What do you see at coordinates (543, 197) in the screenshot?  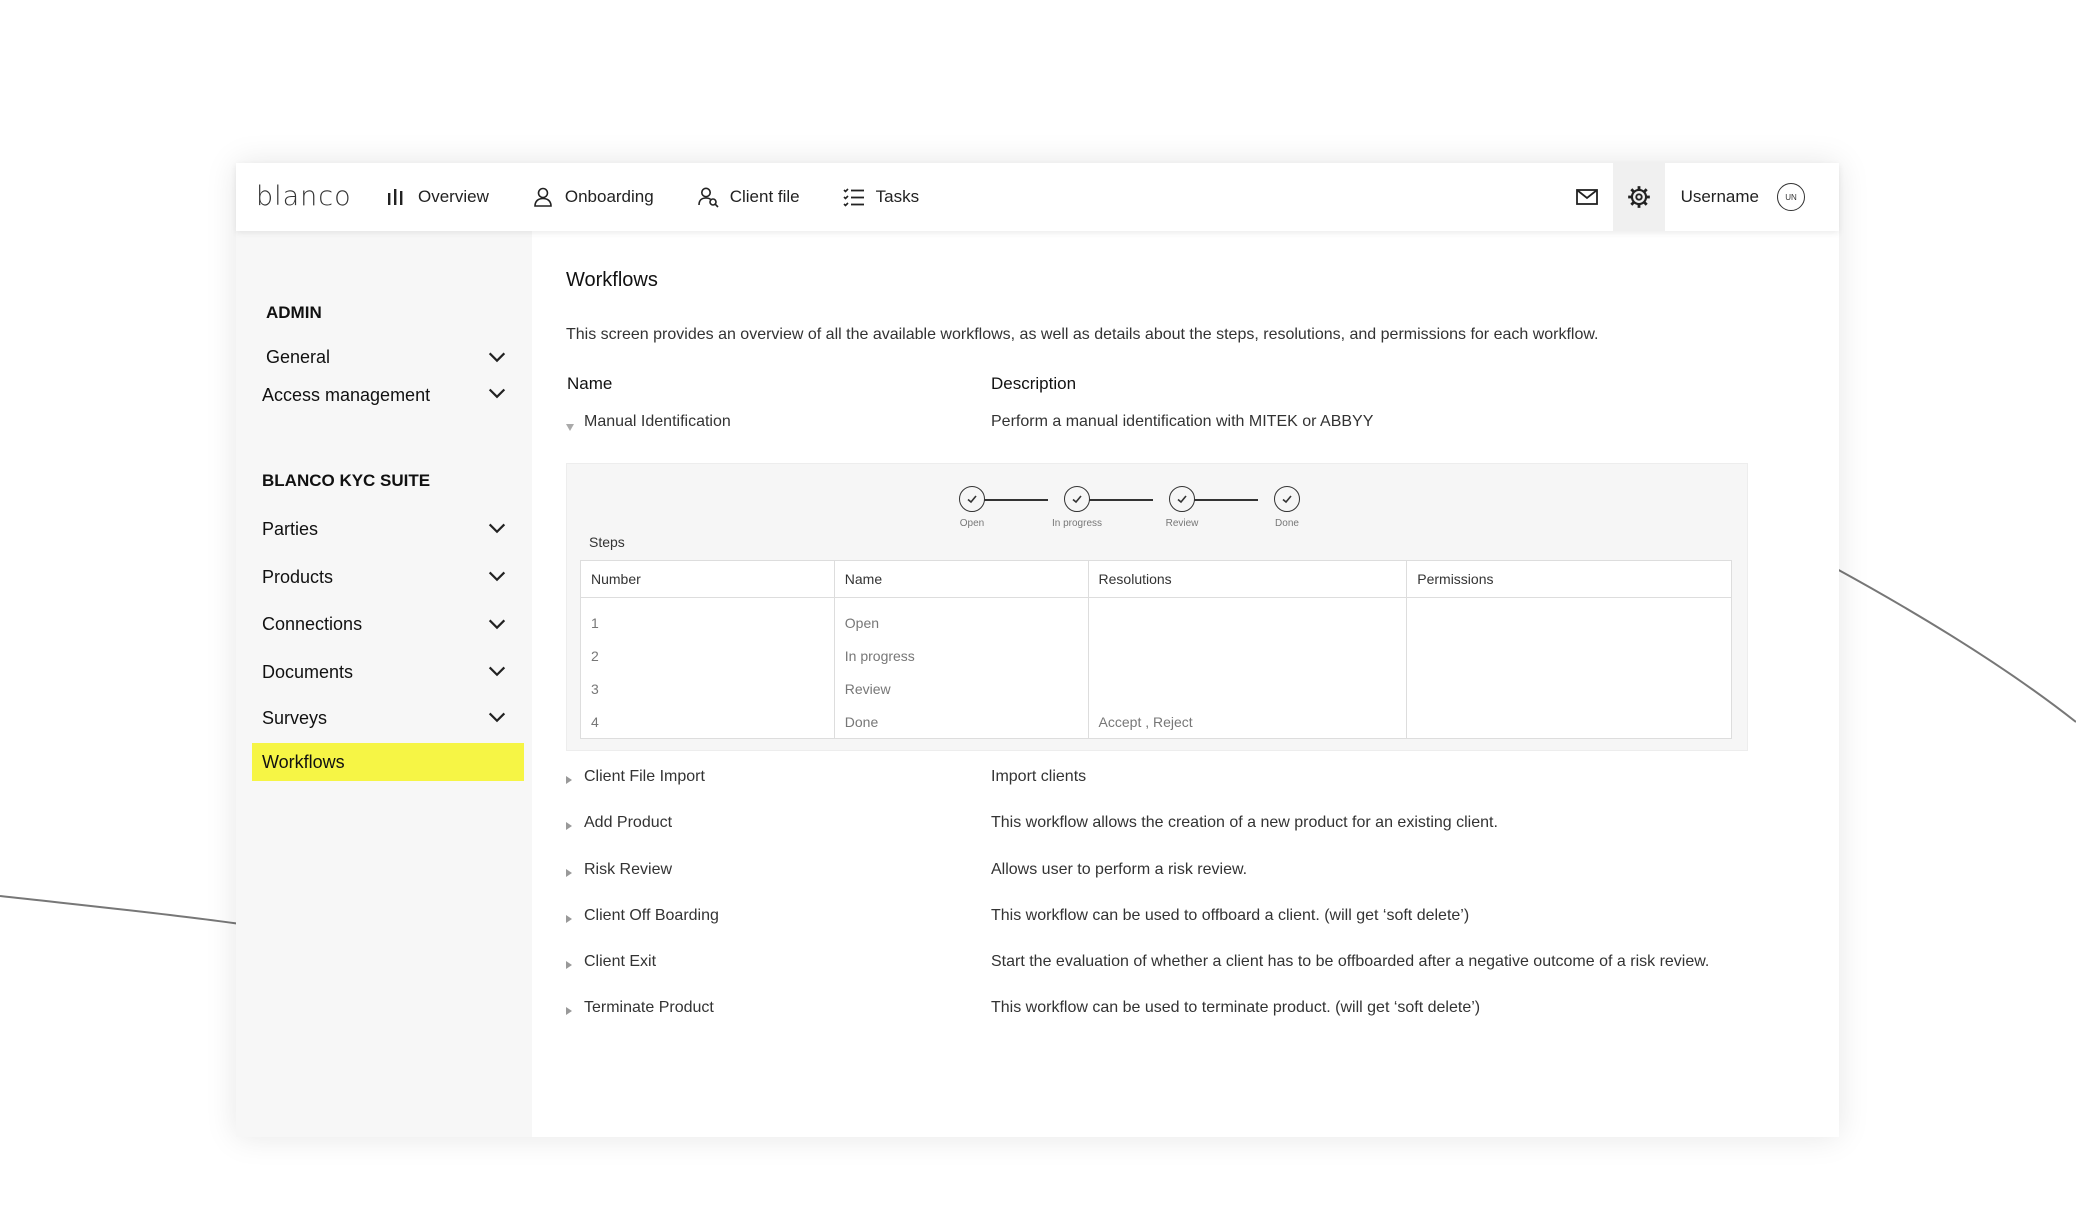 I see `user-icon` at bounding box center [543, 197].